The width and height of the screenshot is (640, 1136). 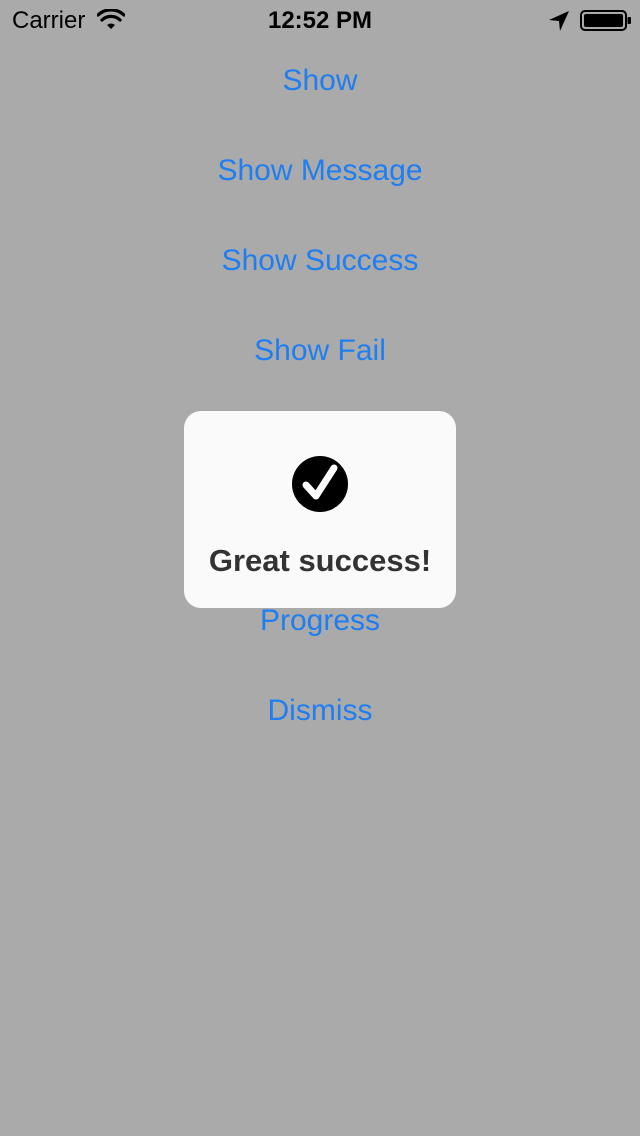 I want to click on show-message-button: Show Message, so click(x=320, y=171).